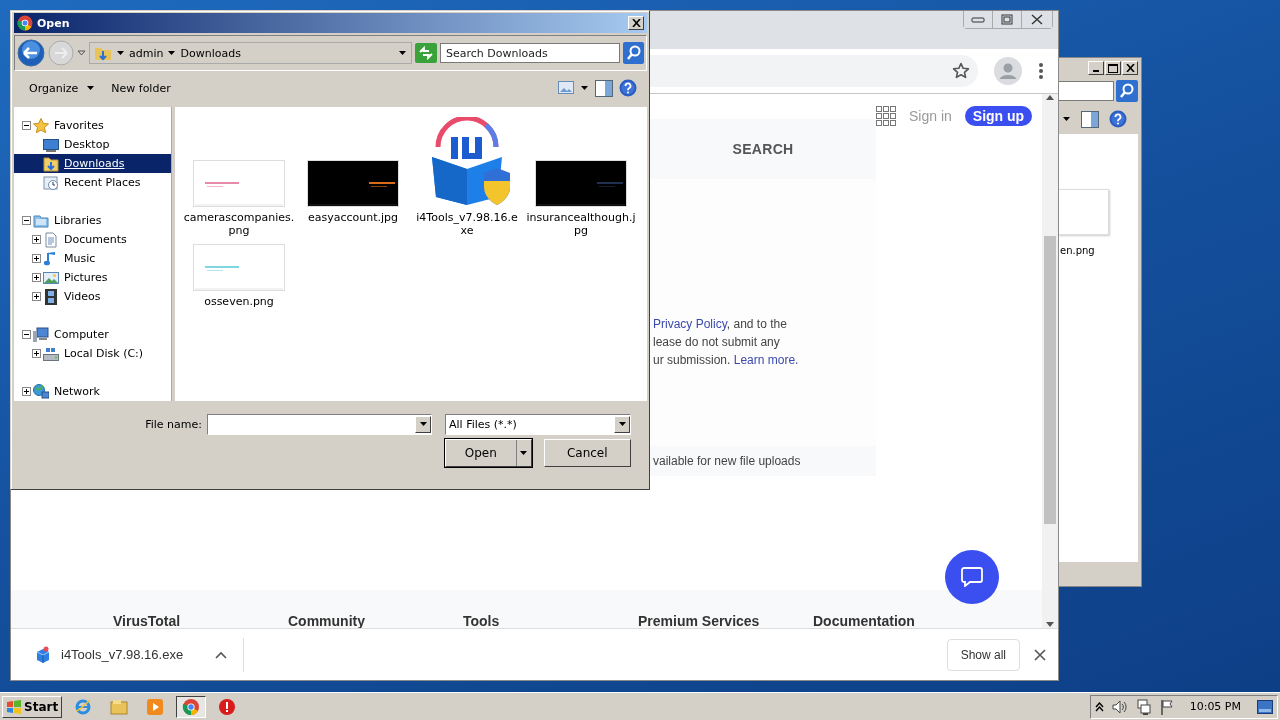  Describe the element at coordinates (530, 53) in the screenshot. I see `search-field: Search Downloads` at that location.